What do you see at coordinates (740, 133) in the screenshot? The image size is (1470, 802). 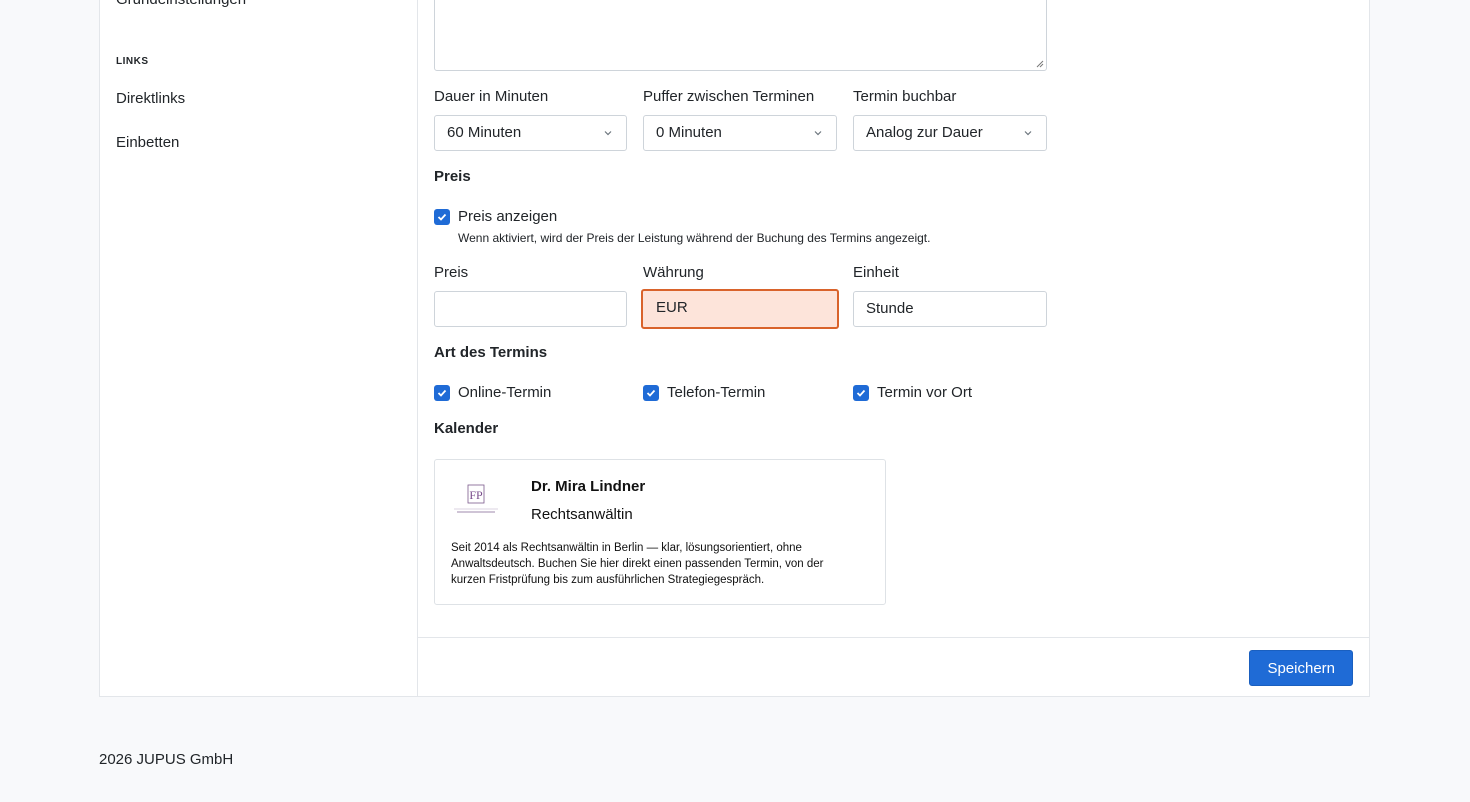 I see `buffer-select: 0 Minuten` at bounding box center [740, 133].